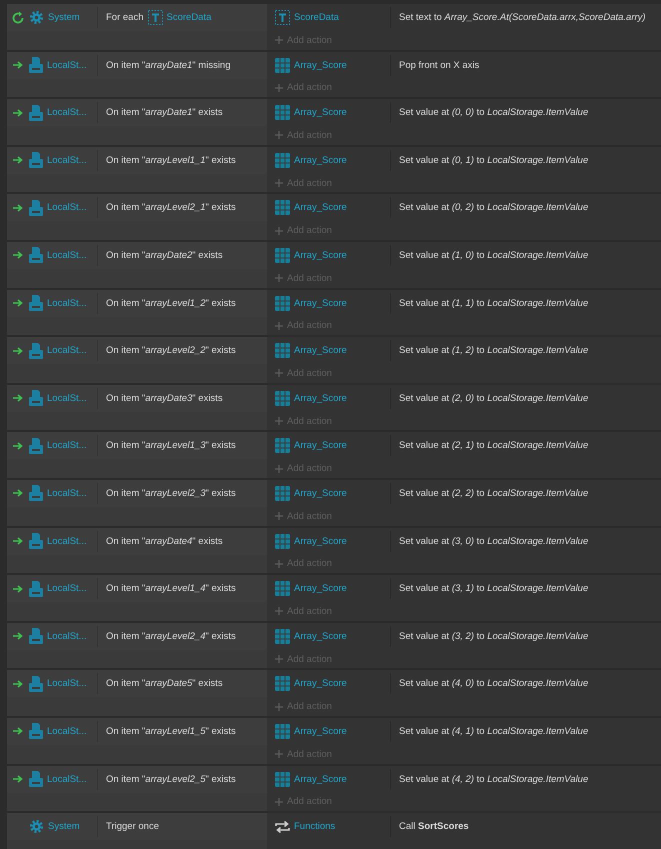  I want to click on event-condition-block: LocalSt... On item "arrayDate5" exists, so click(137, 693).